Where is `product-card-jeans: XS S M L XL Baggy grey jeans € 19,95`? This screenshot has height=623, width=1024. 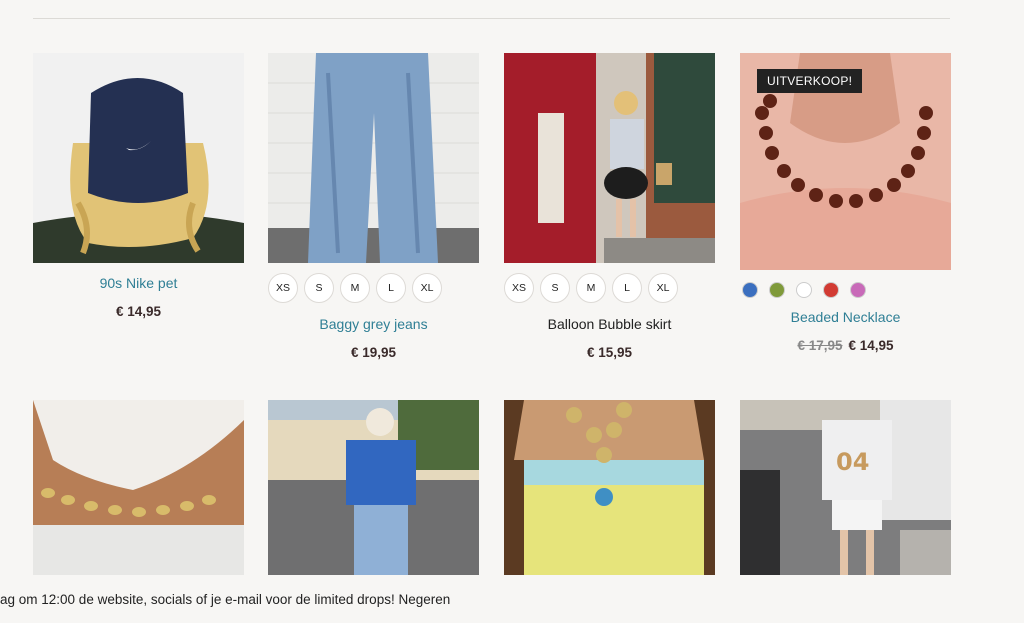
product-card-jeans: XS S M L XL Baggy grey jeans € 19,95 is located at coordinates (373, 206).